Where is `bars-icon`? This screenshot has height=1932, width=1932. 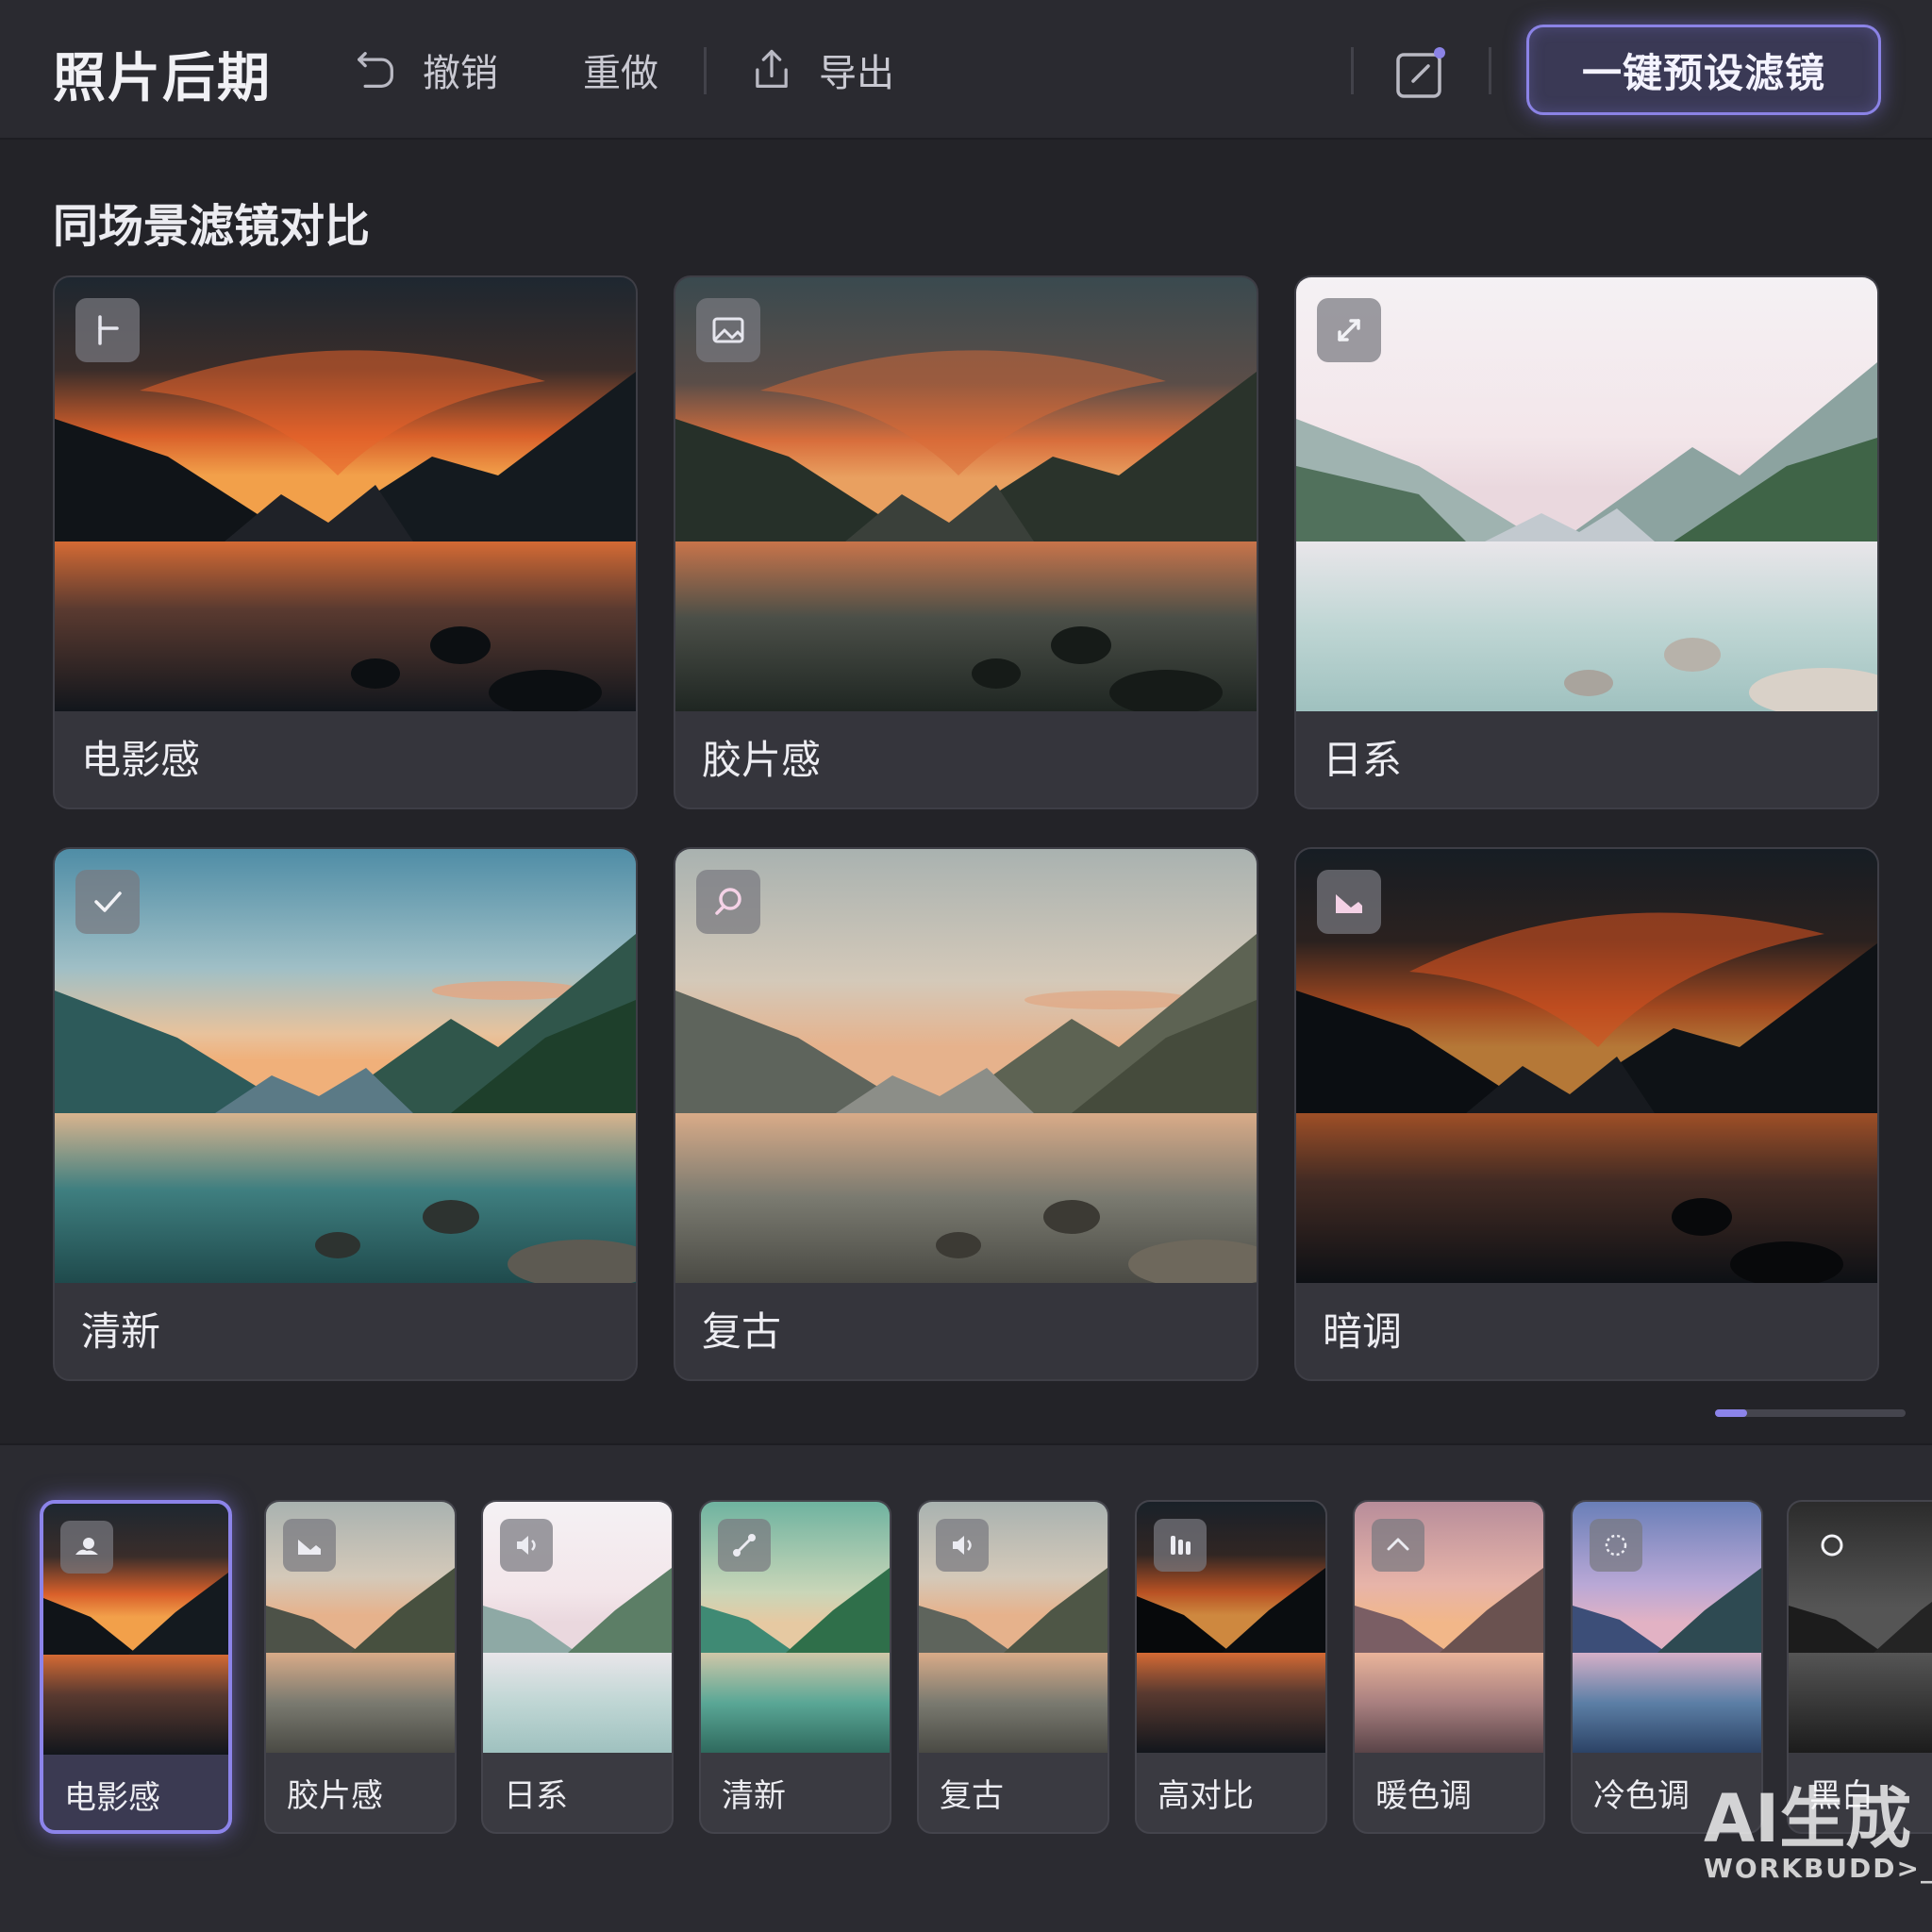 bars-icon is located at coordinates (1181, 1545).